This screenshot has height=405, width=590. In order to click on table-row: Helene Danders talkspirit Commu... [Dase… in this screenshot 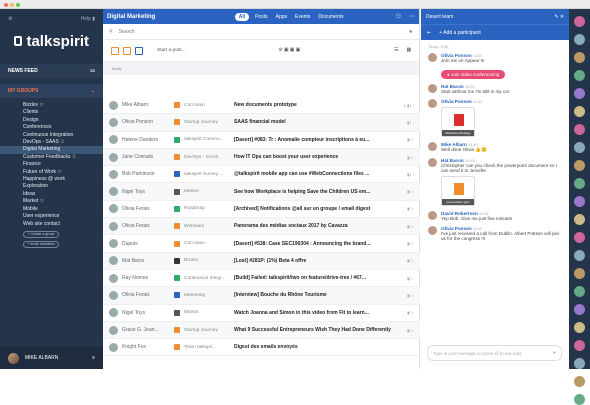, I will do `click(261, 140)`.